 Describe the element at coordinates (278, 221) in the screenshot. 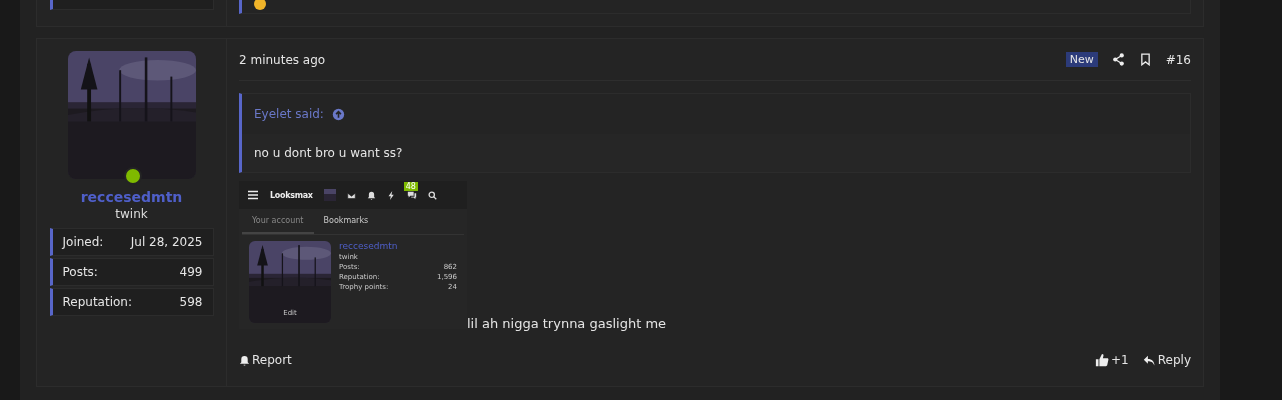

I see `tab-label: Your account` at that location.